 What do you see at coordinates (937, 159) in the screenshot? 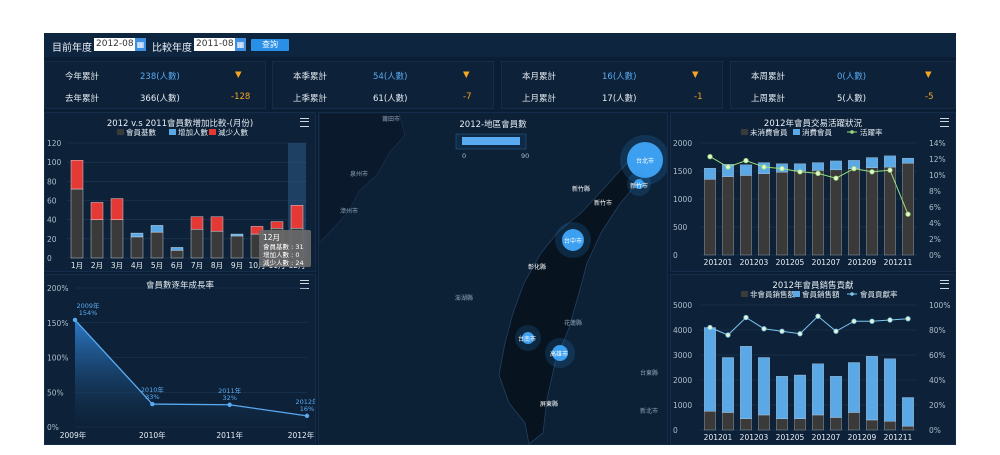
I see `y2-tick-label: 12%` at bounding box center [937, 159].